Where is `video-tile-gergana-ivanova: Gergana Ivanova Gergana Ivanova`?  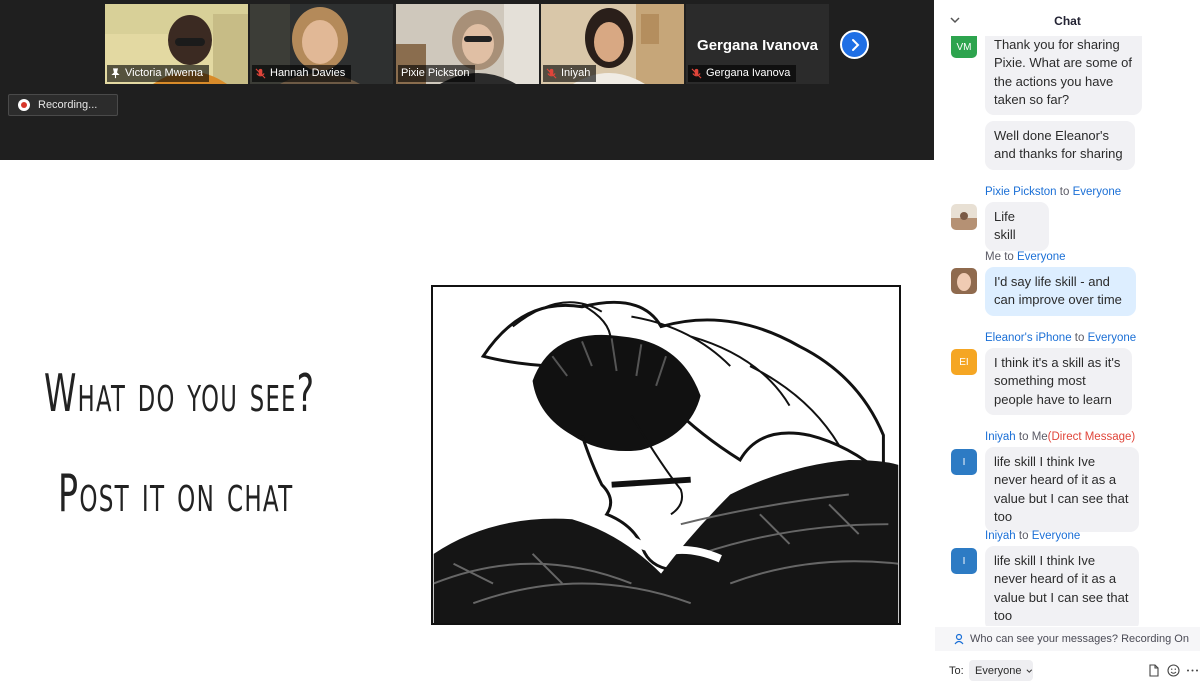 video-tile-gergana-ivanova: Gergana Ivanova Gergana Ivanova is located at coordinates (757, 44).